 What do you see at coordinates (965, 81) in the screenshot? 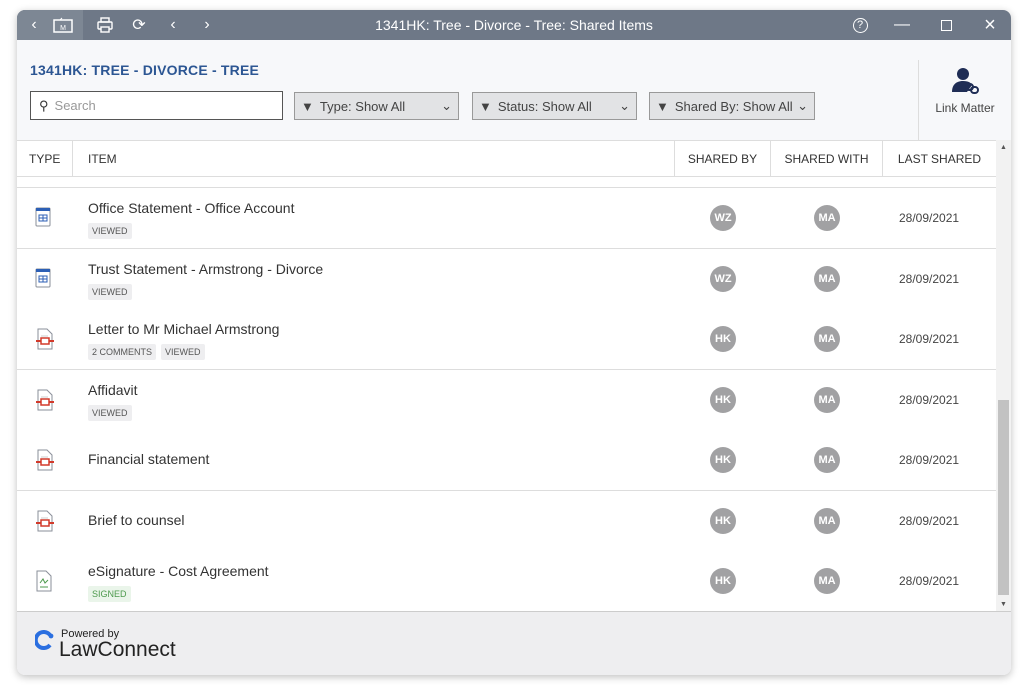
I see `user-link-icon` at bounding box center [965, 81].